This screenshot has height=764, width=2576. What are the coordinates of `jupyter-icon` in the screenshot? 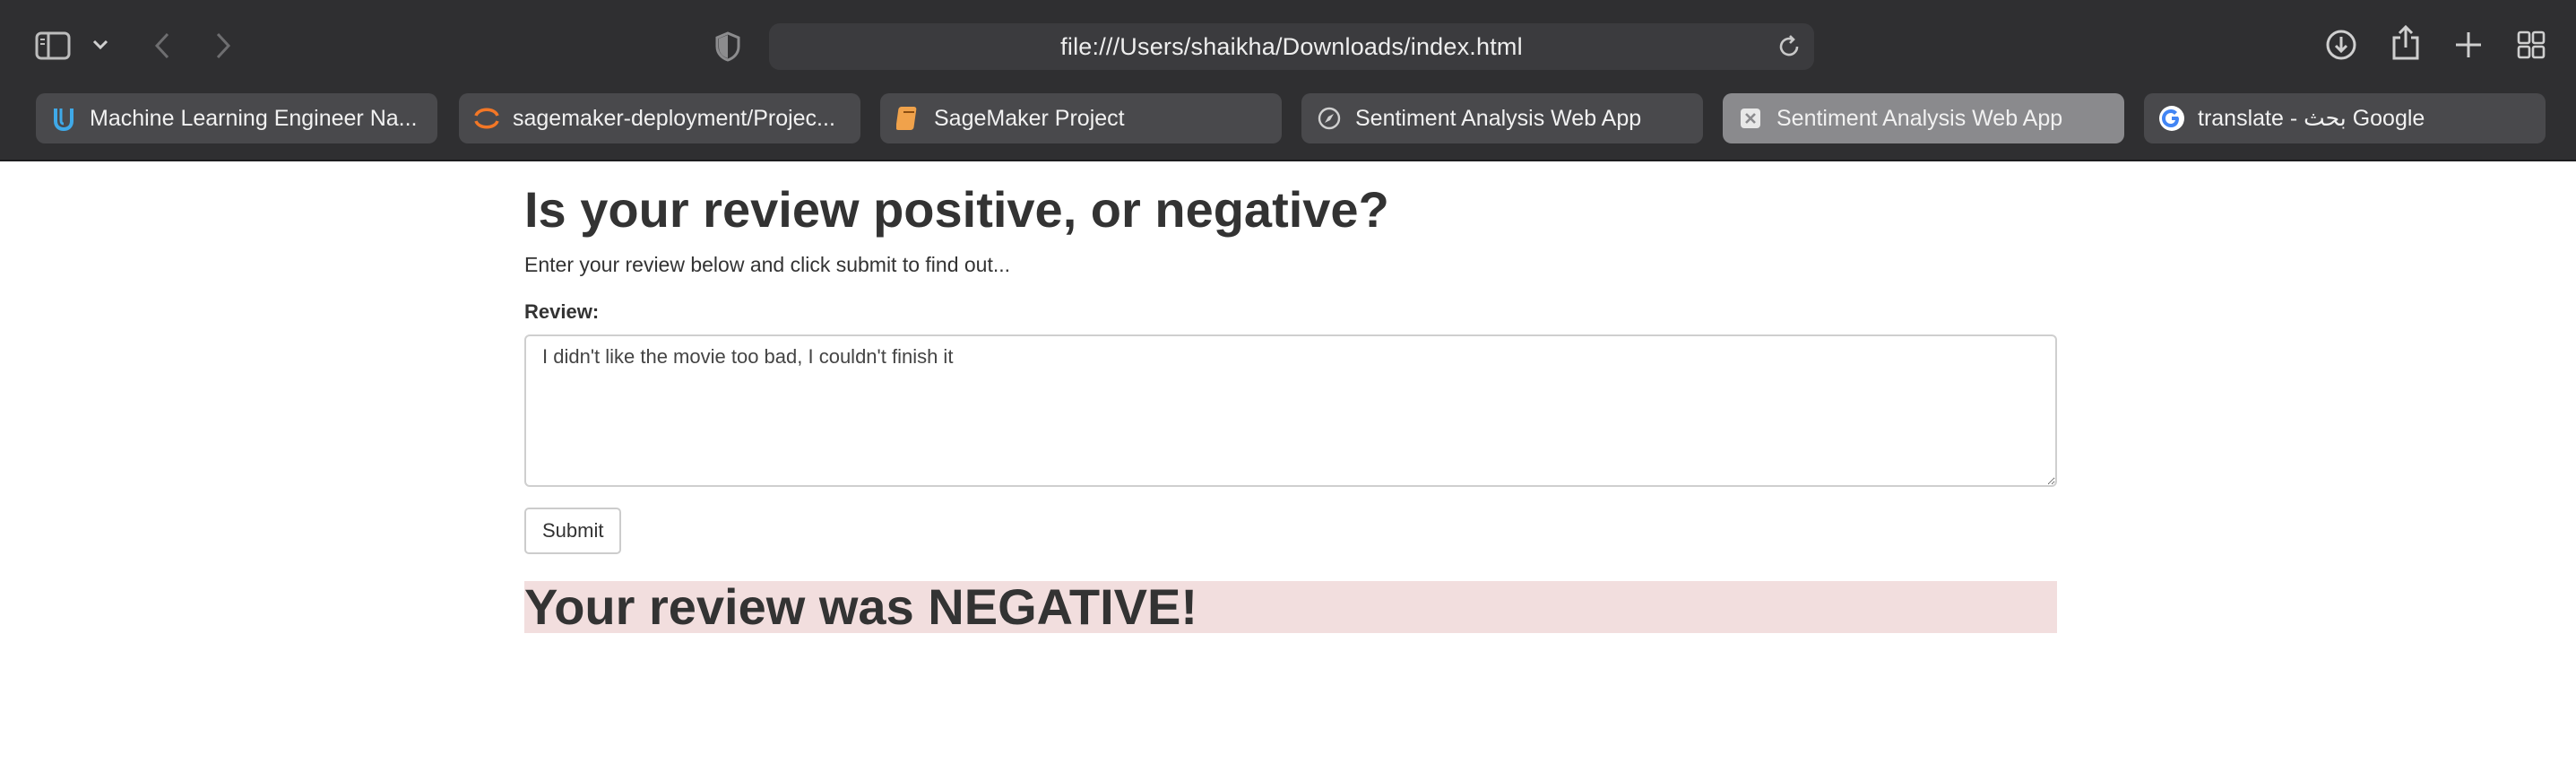 It's located at (486, 118).